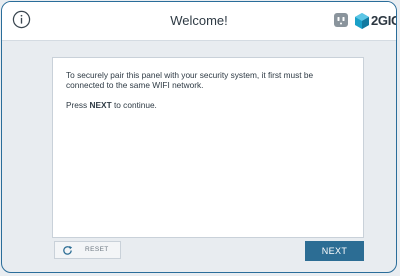 Image resolution: width=400 pixels, height=276 pixels. Describe the element at coordinates (97, 249) in the screenshot. I see `reset-label: RESET` at that location.